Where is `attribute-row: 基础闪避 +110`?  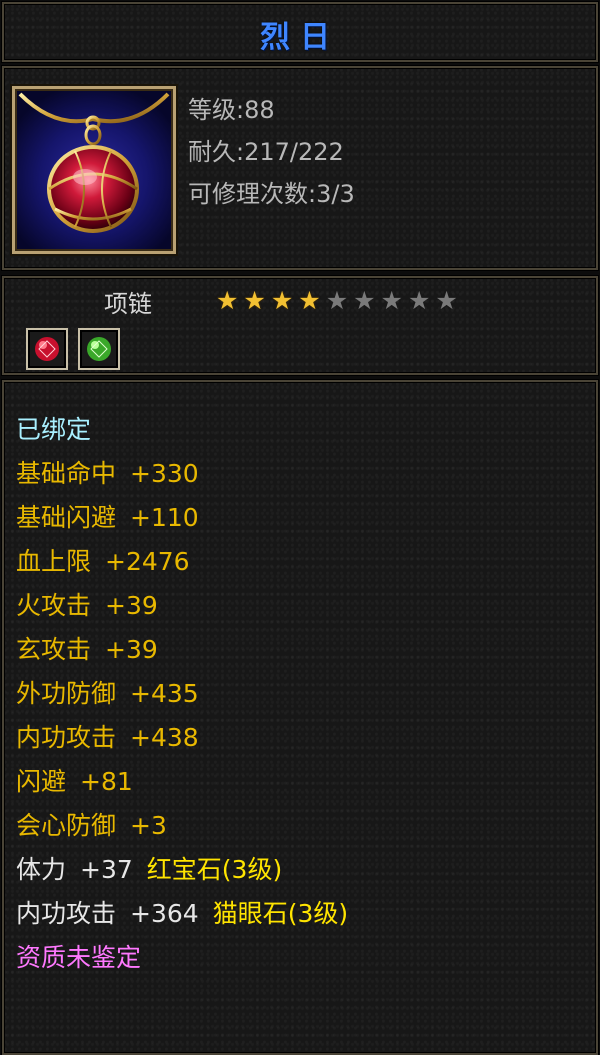
attribute-row: 基础闪避 +110 is located at coordinates (107, 516).